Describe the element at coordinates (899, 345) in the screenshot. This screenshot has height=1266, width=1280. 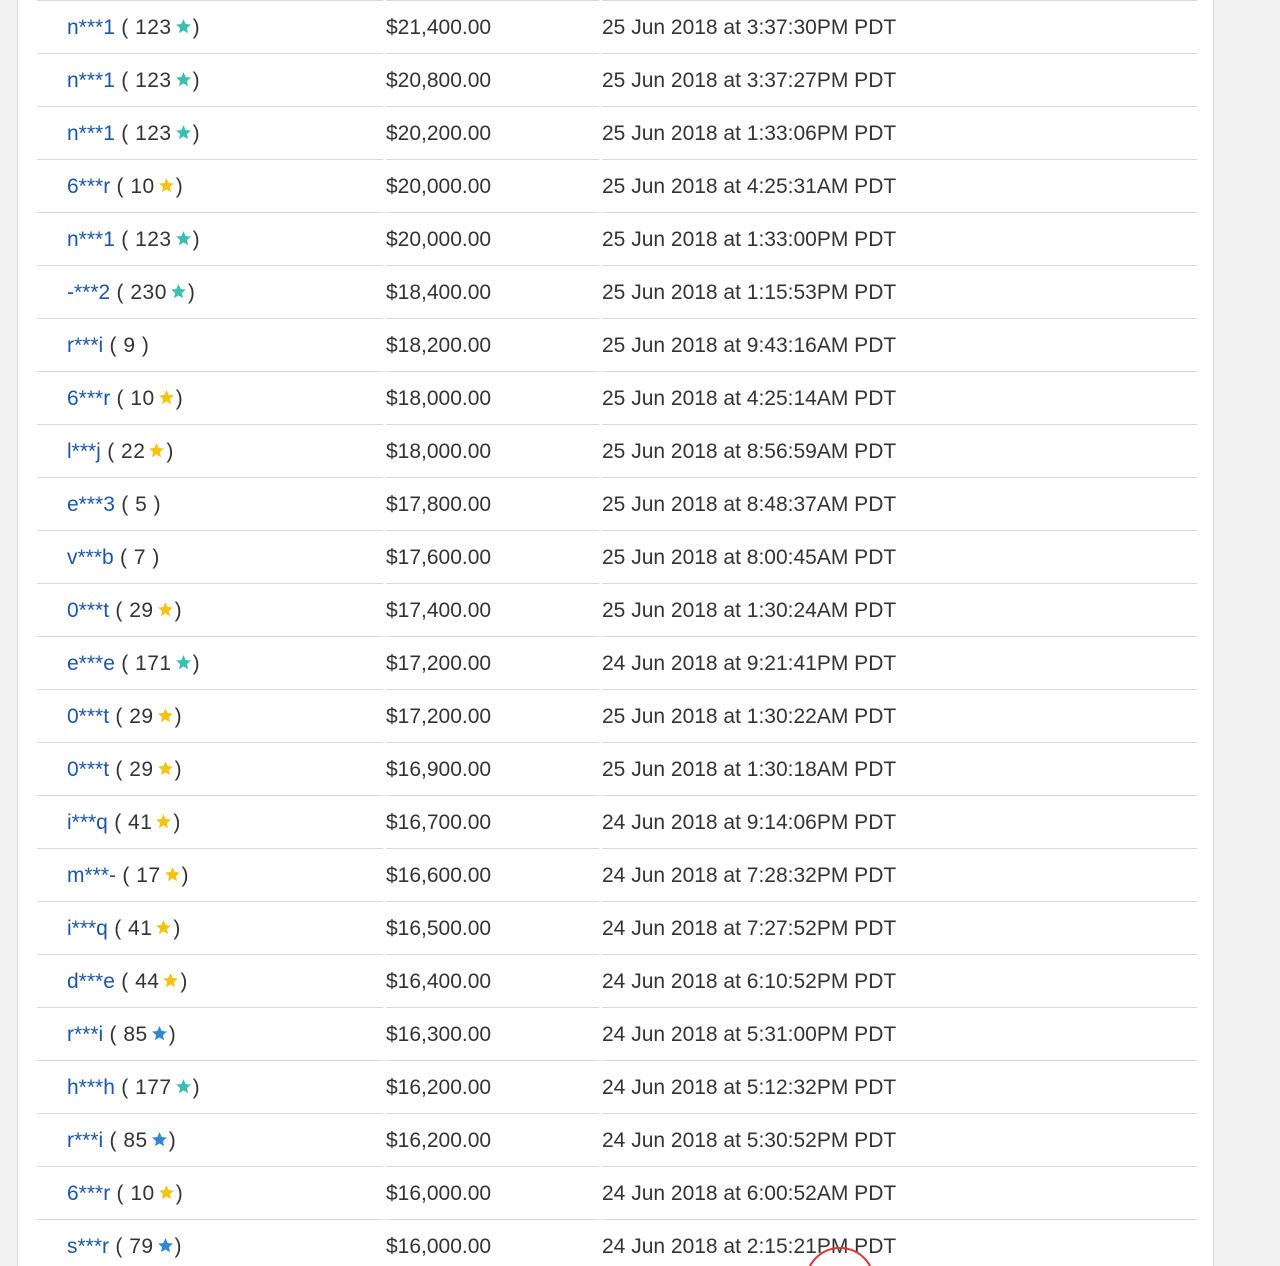
I see `bid-time: 25 Jun 2018 at 9:43:16AM PDT` at that location.